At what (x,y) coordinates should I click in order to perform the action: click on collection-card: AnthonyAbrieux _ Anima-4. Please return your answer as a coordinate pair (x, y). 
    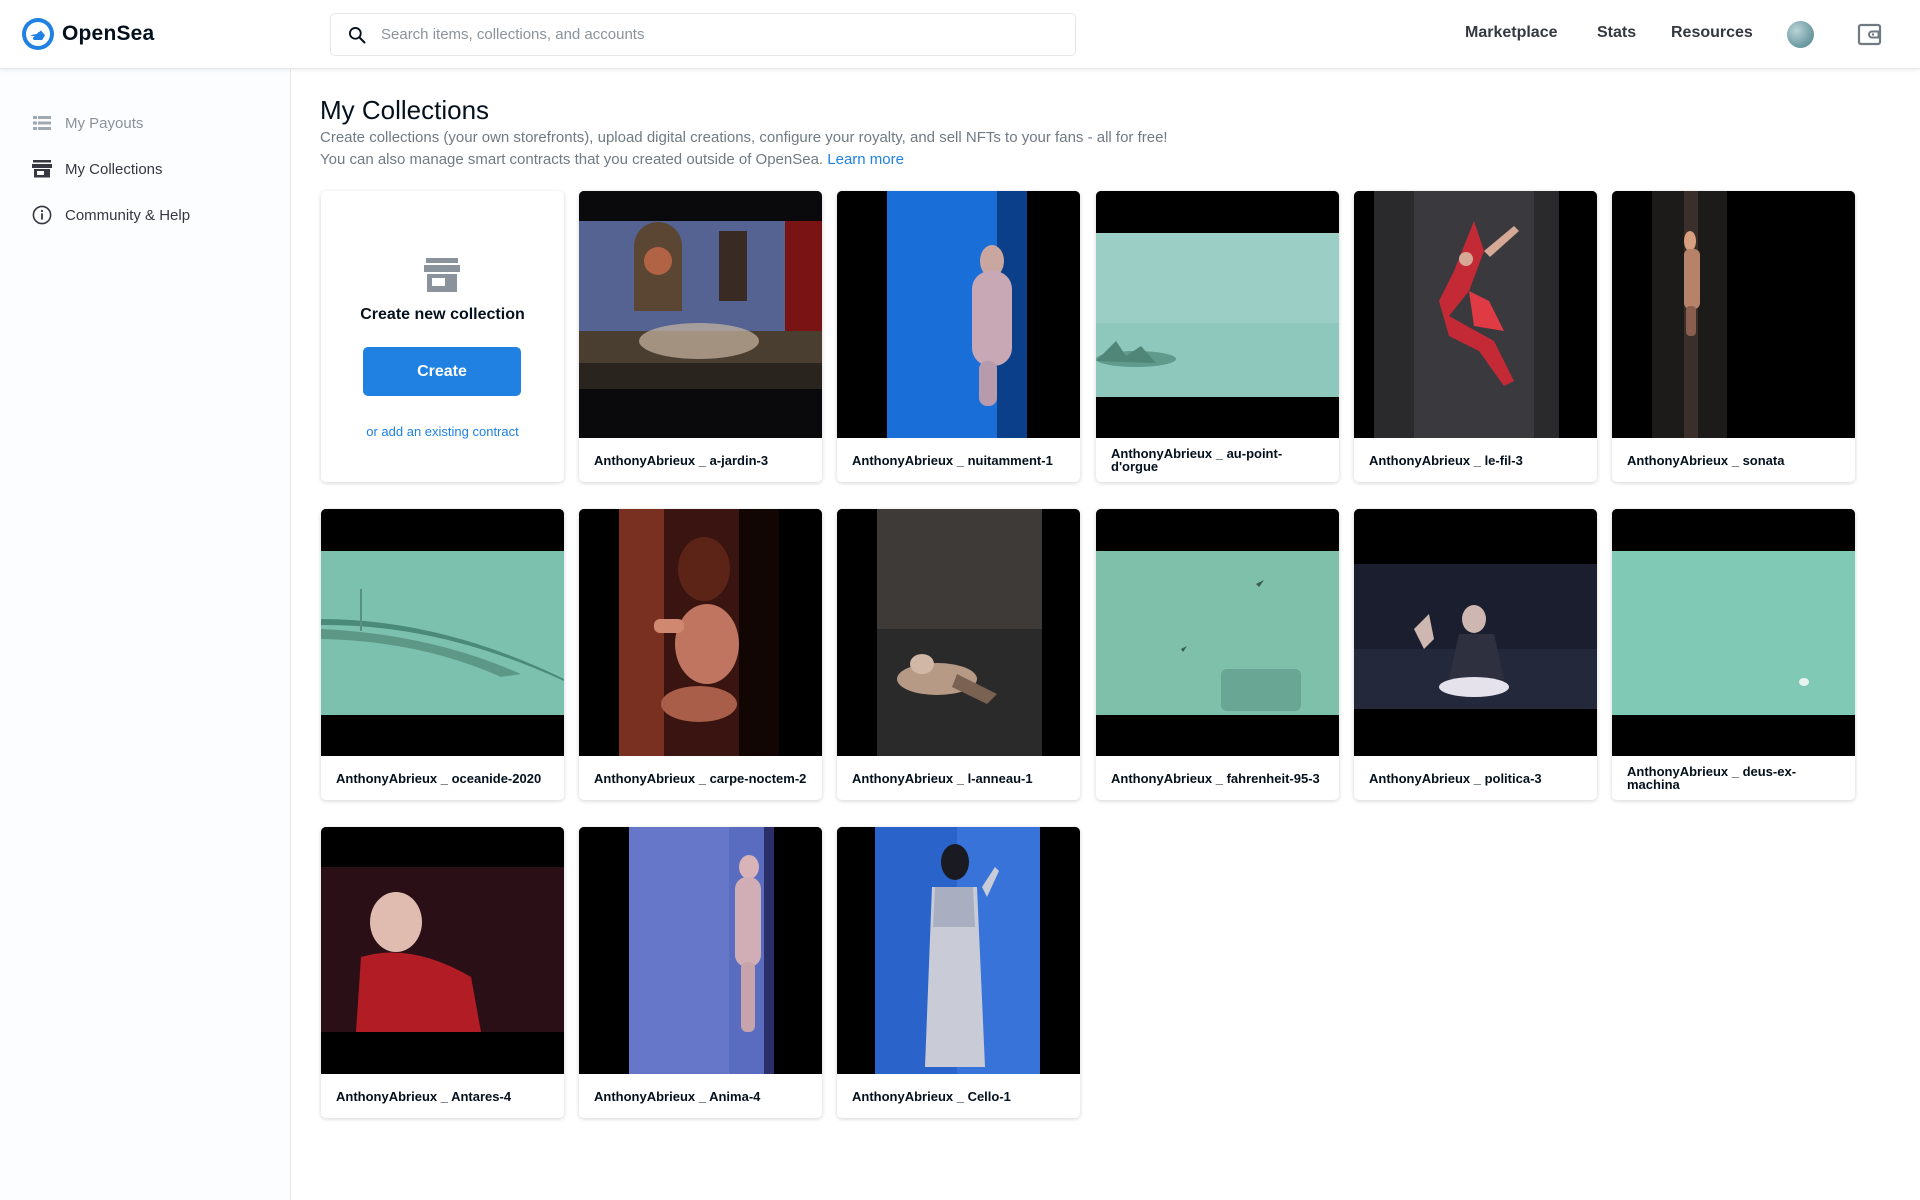
    Looking at the image, I should click on (700, 972).